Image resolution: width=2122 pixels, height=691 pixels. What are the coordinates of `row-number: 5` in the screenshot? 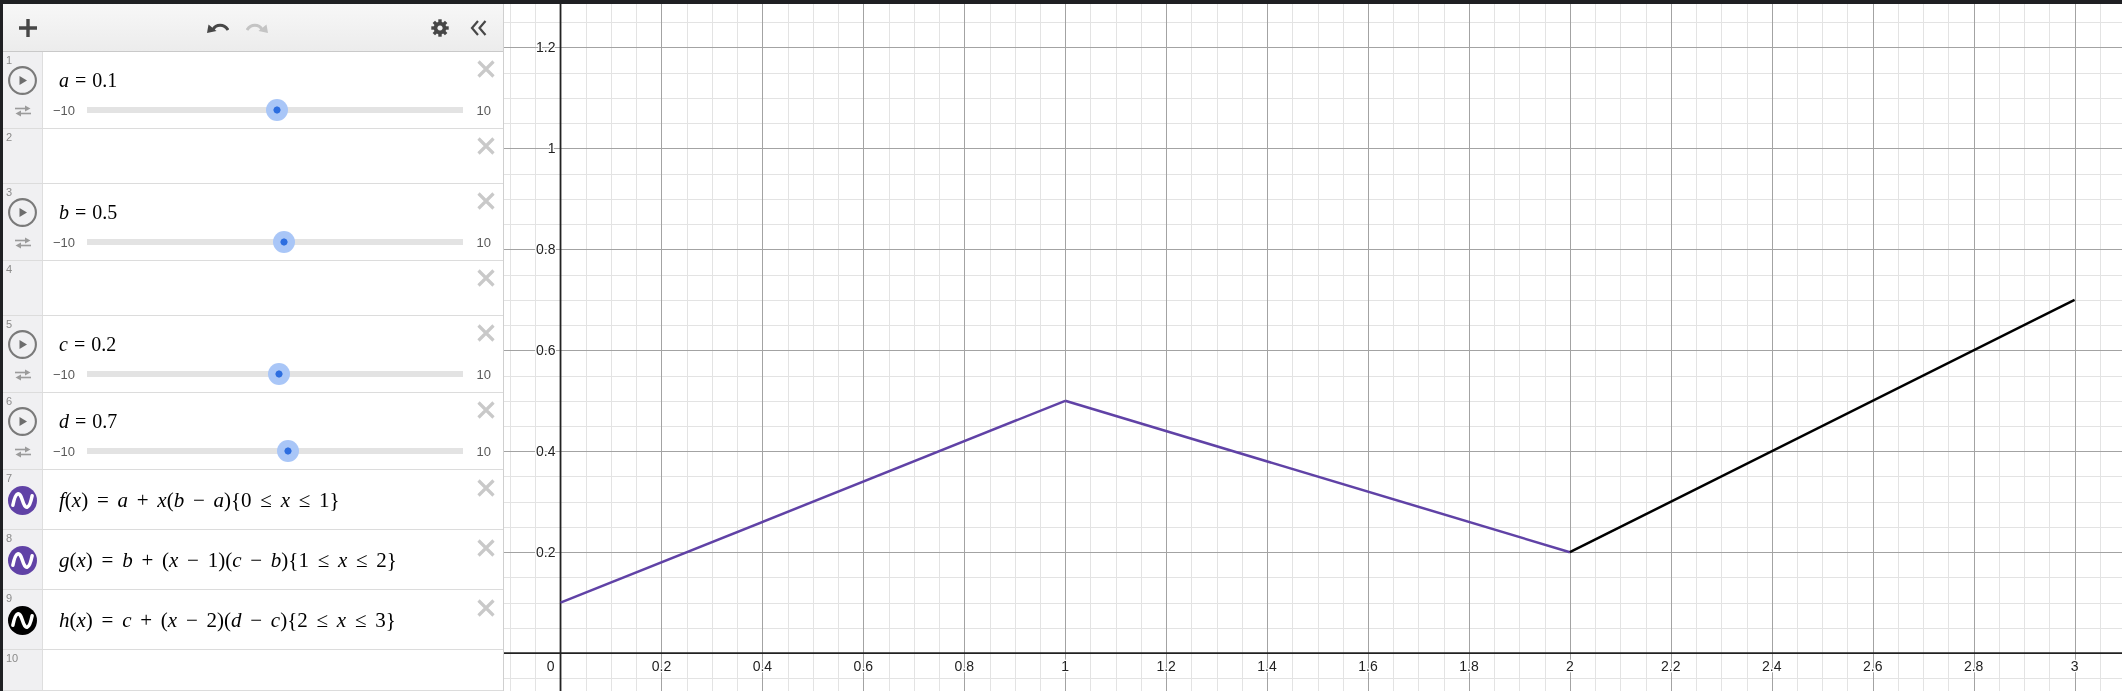 It's located at (9, 323).